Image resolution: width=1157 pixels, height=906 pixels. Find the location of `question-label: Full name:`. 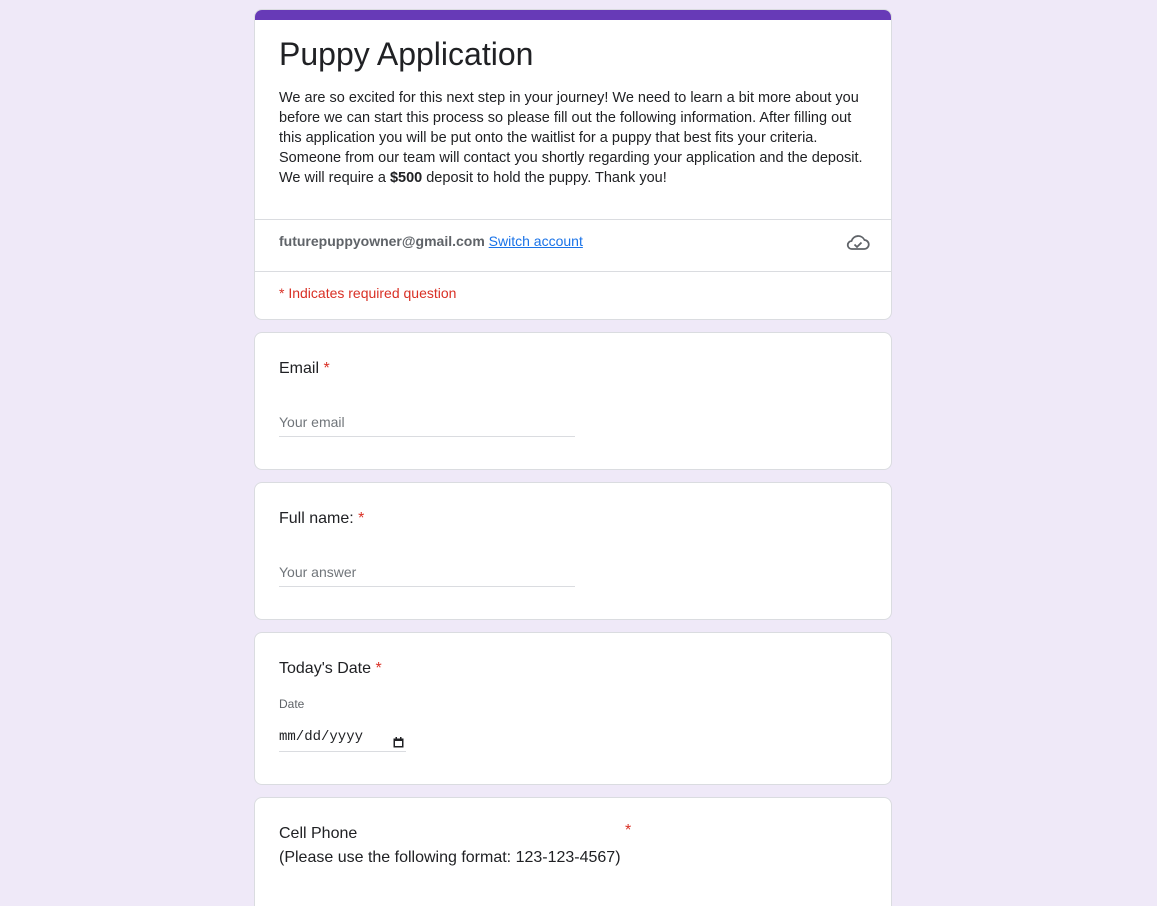

question-label: Full name: is located at coordinates (316, 518).